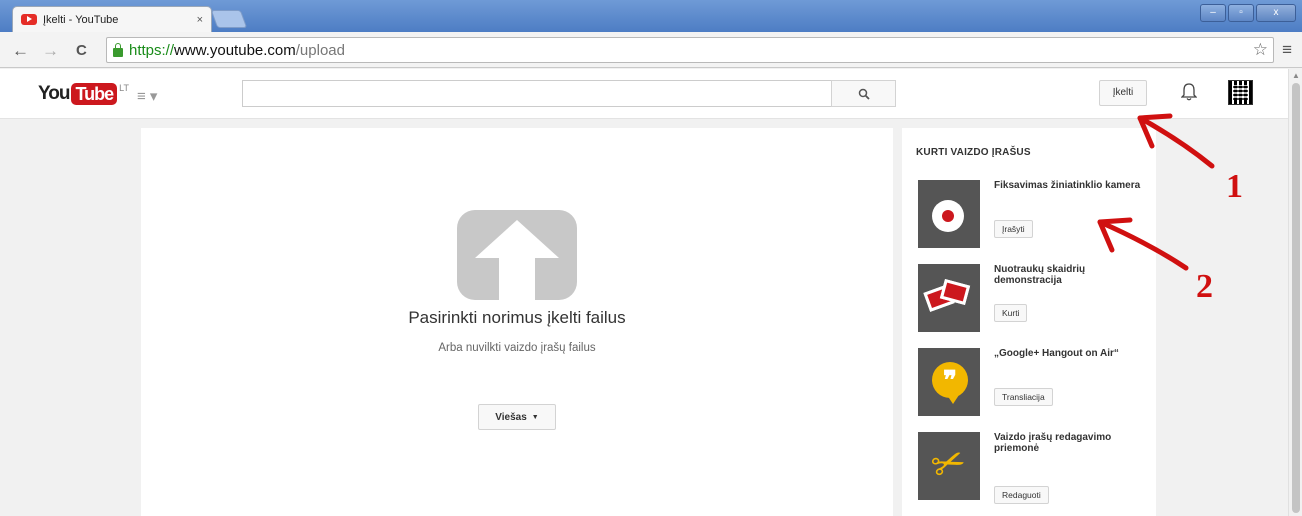 This screenshot has width=1302, height=516. I want to click on annotation-marker-2: 2, so click(1204, 286).